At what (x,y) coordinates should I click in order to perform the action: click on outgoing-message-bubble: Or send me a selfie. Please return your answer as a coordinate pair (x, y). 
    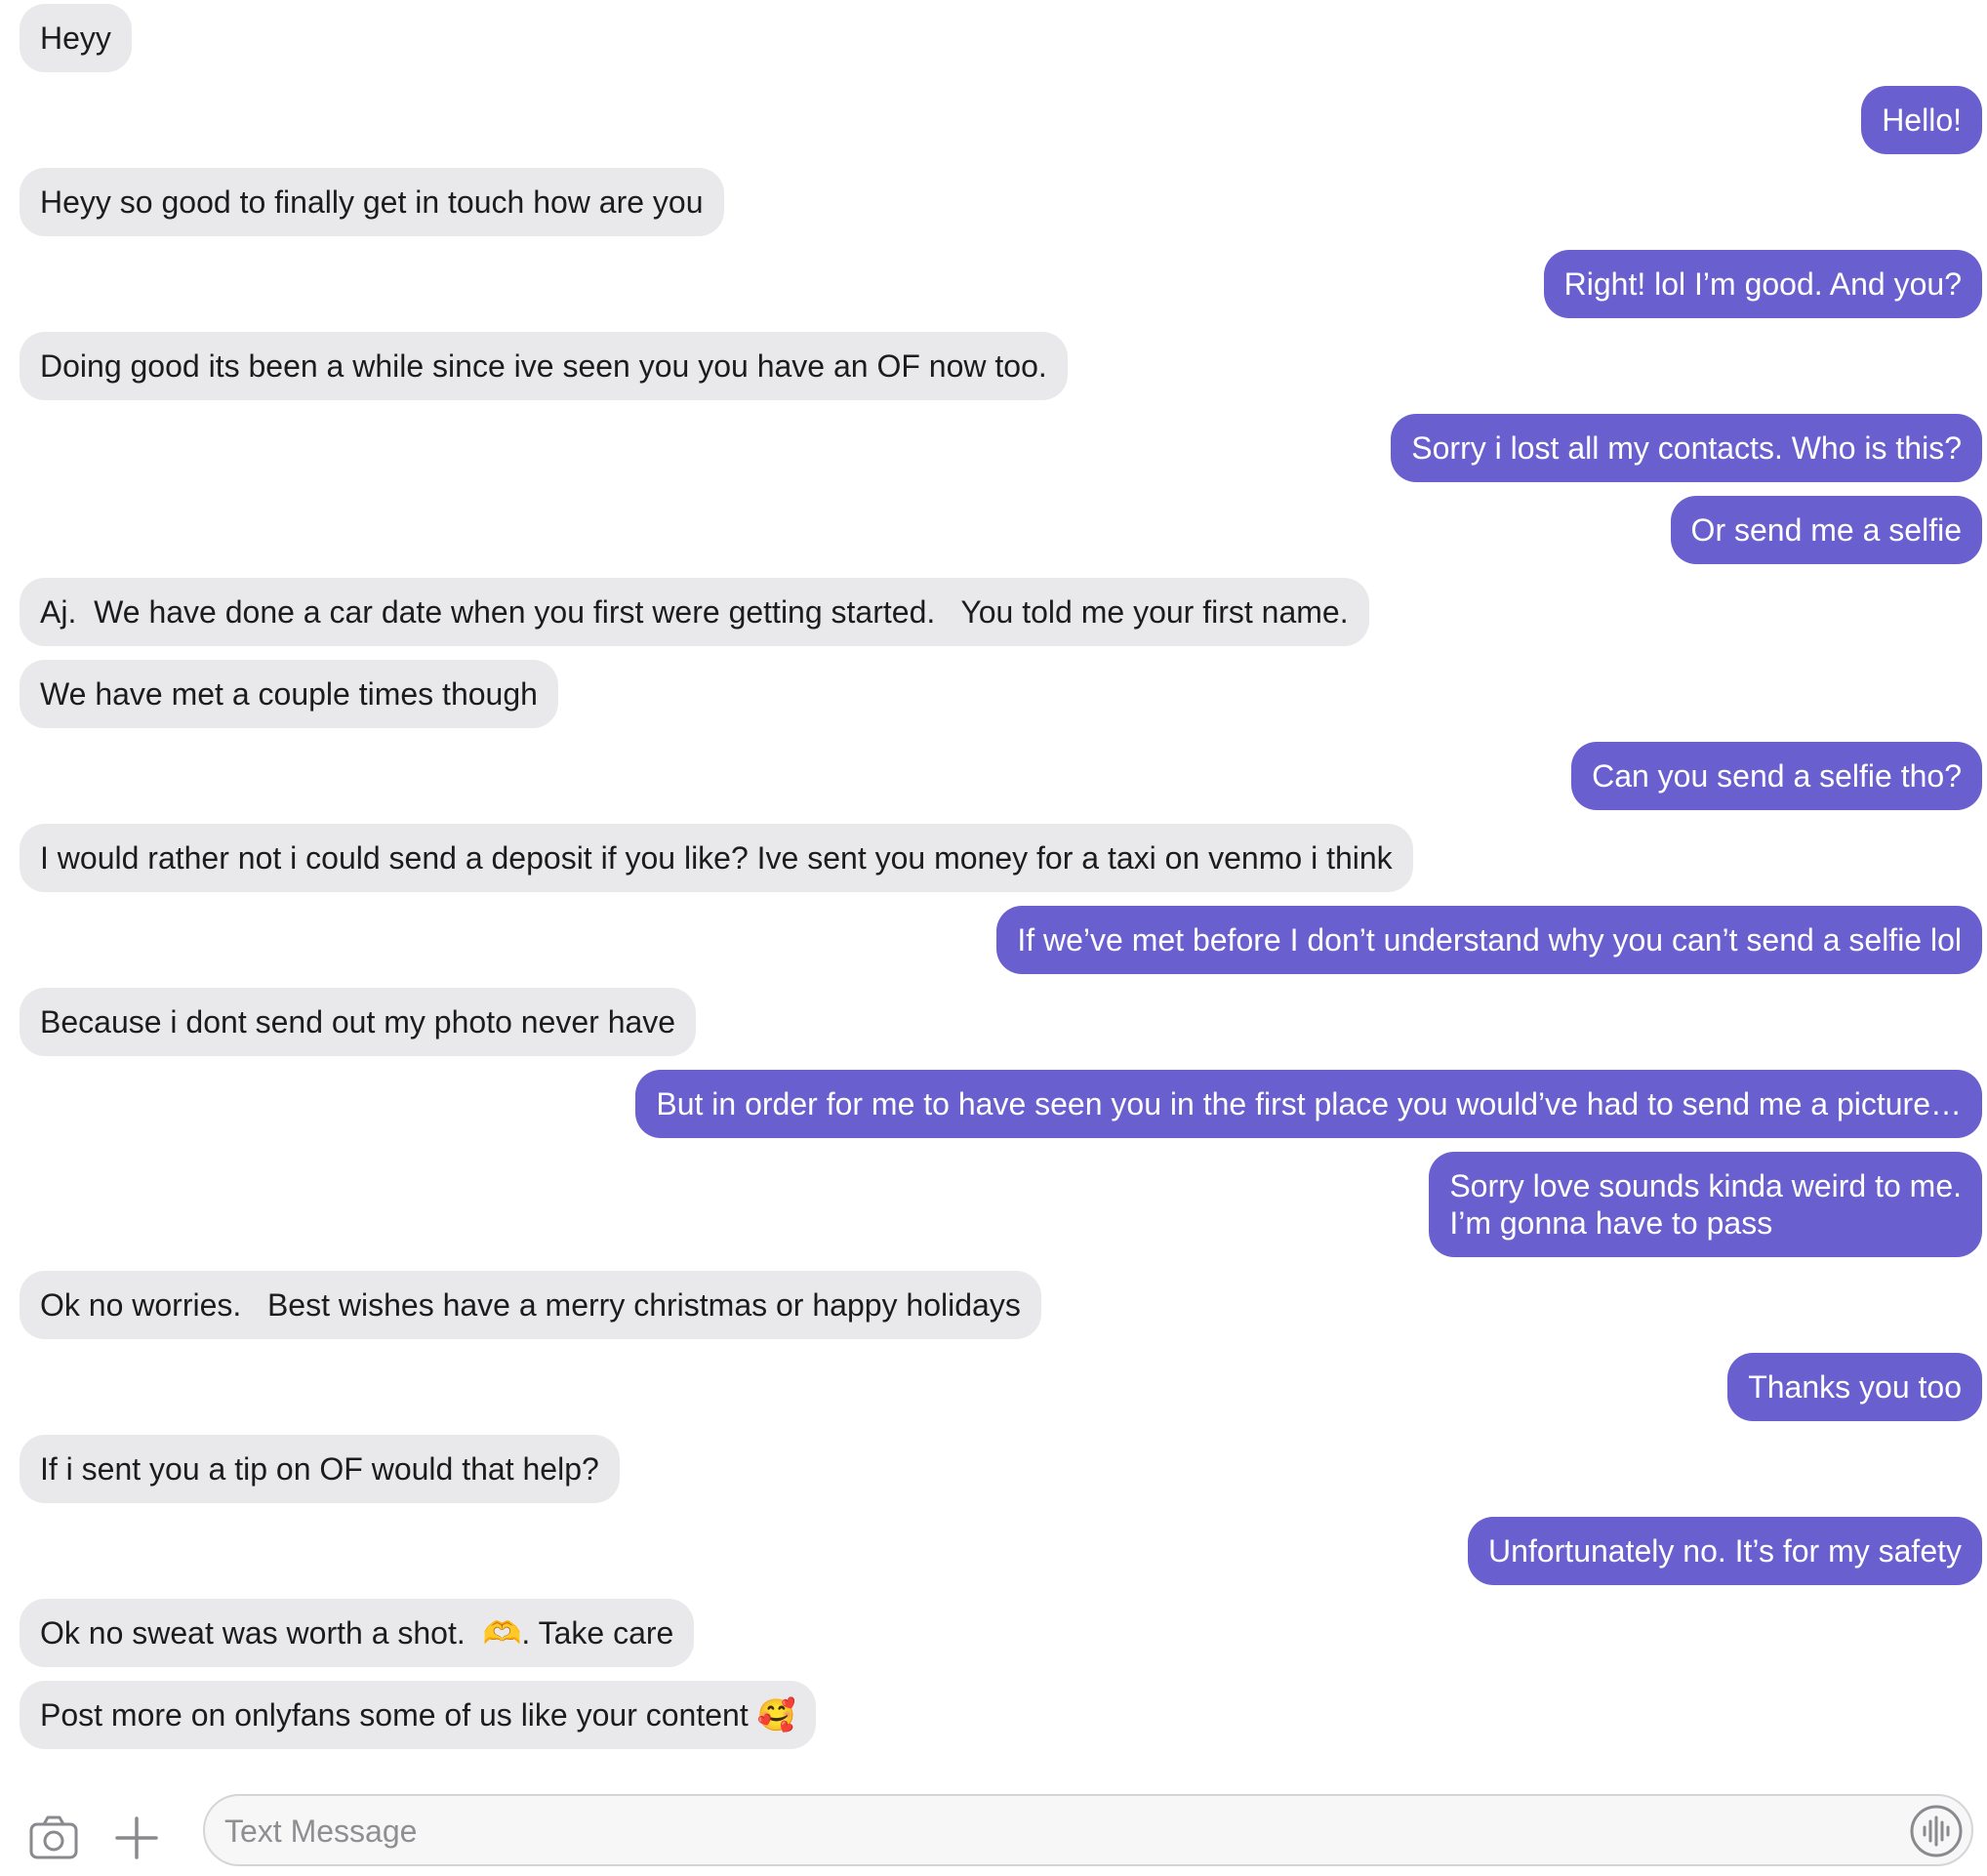
    Looking at the image, I should click on (1826, 530).